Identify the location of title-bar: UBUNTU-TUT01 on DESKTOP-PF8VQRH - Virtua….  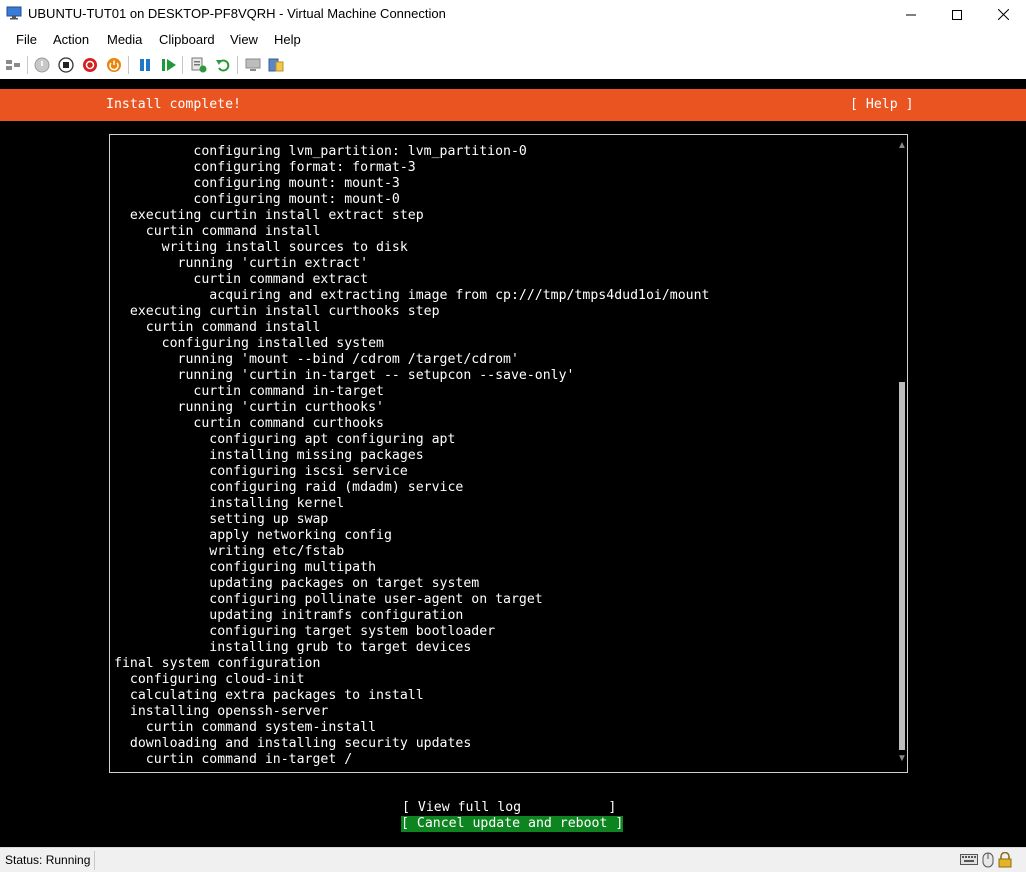
(513, 14).